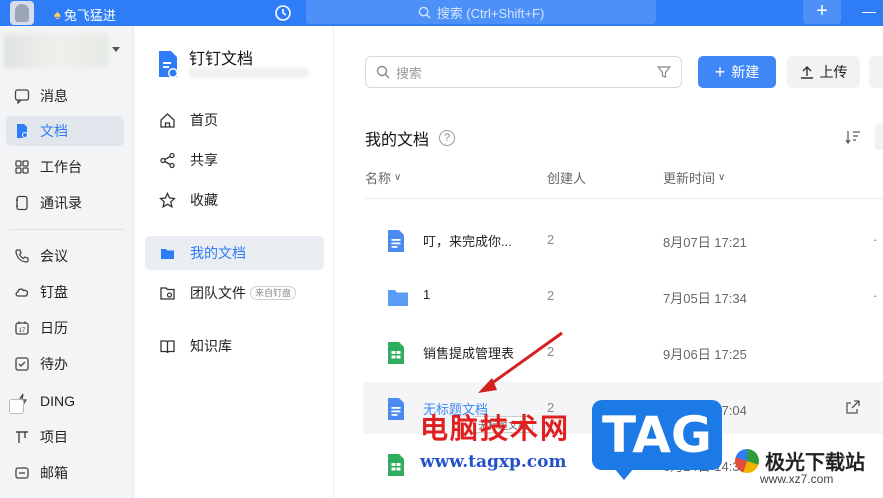  Describe the element at coordinates (624, 198) in the screenshot. I see `header-divider` at that location.